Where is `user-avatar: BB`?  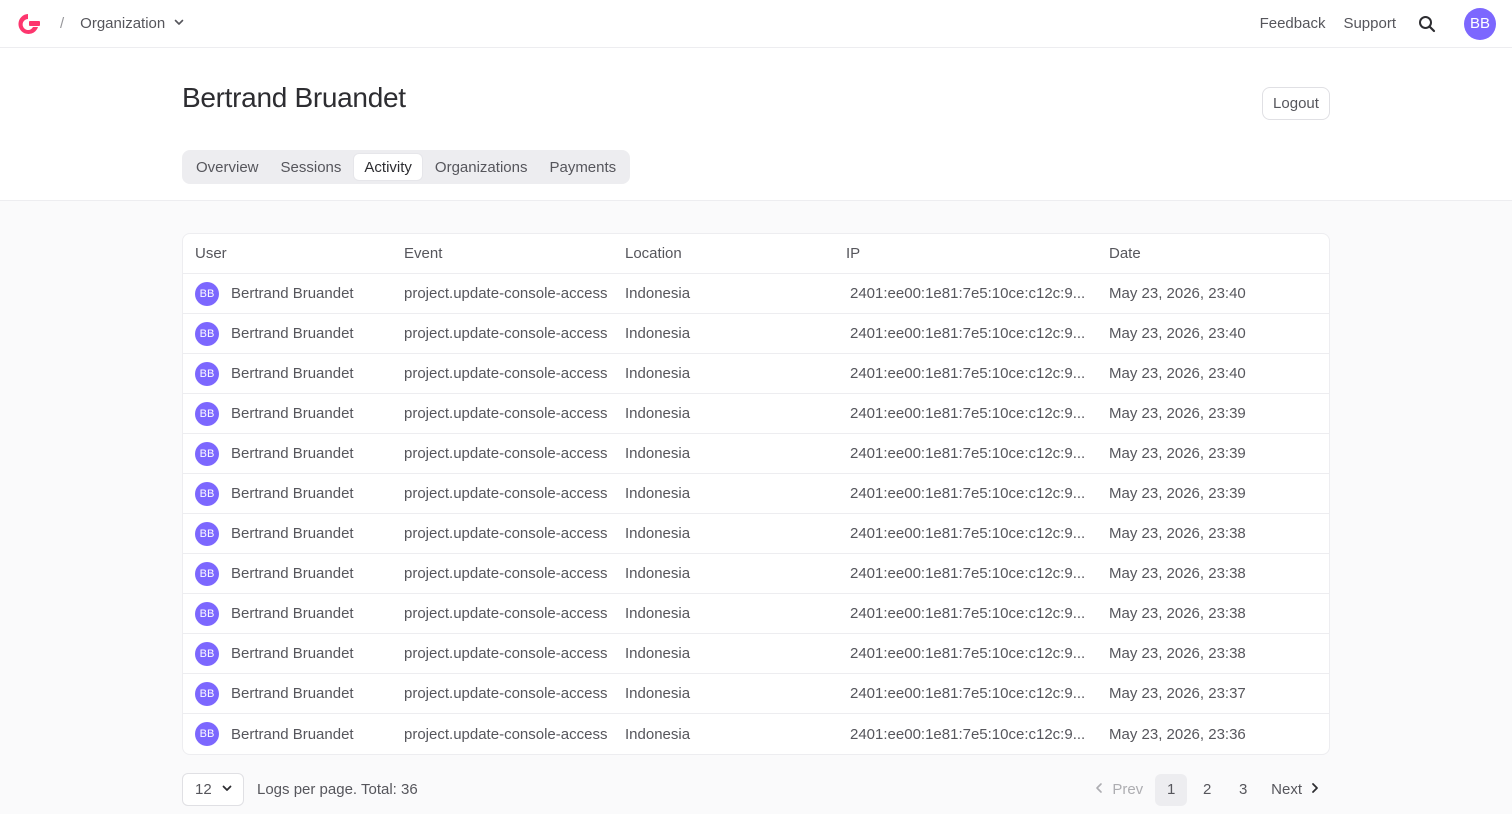 user-avatar: BB is located at coordinates (1480, 23).